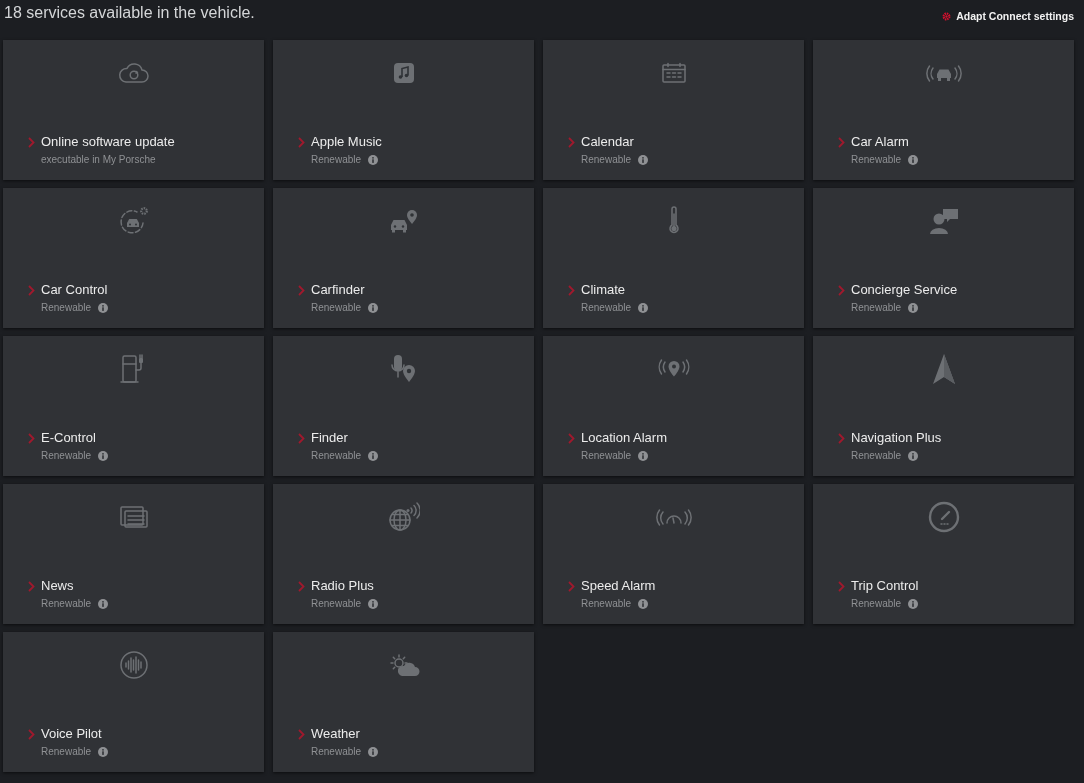 The width and height of the screenshot is (1084, 783). Describe the element at coordinates (603, 290) in the screenshot. I see `service-title: Climate` at that location.